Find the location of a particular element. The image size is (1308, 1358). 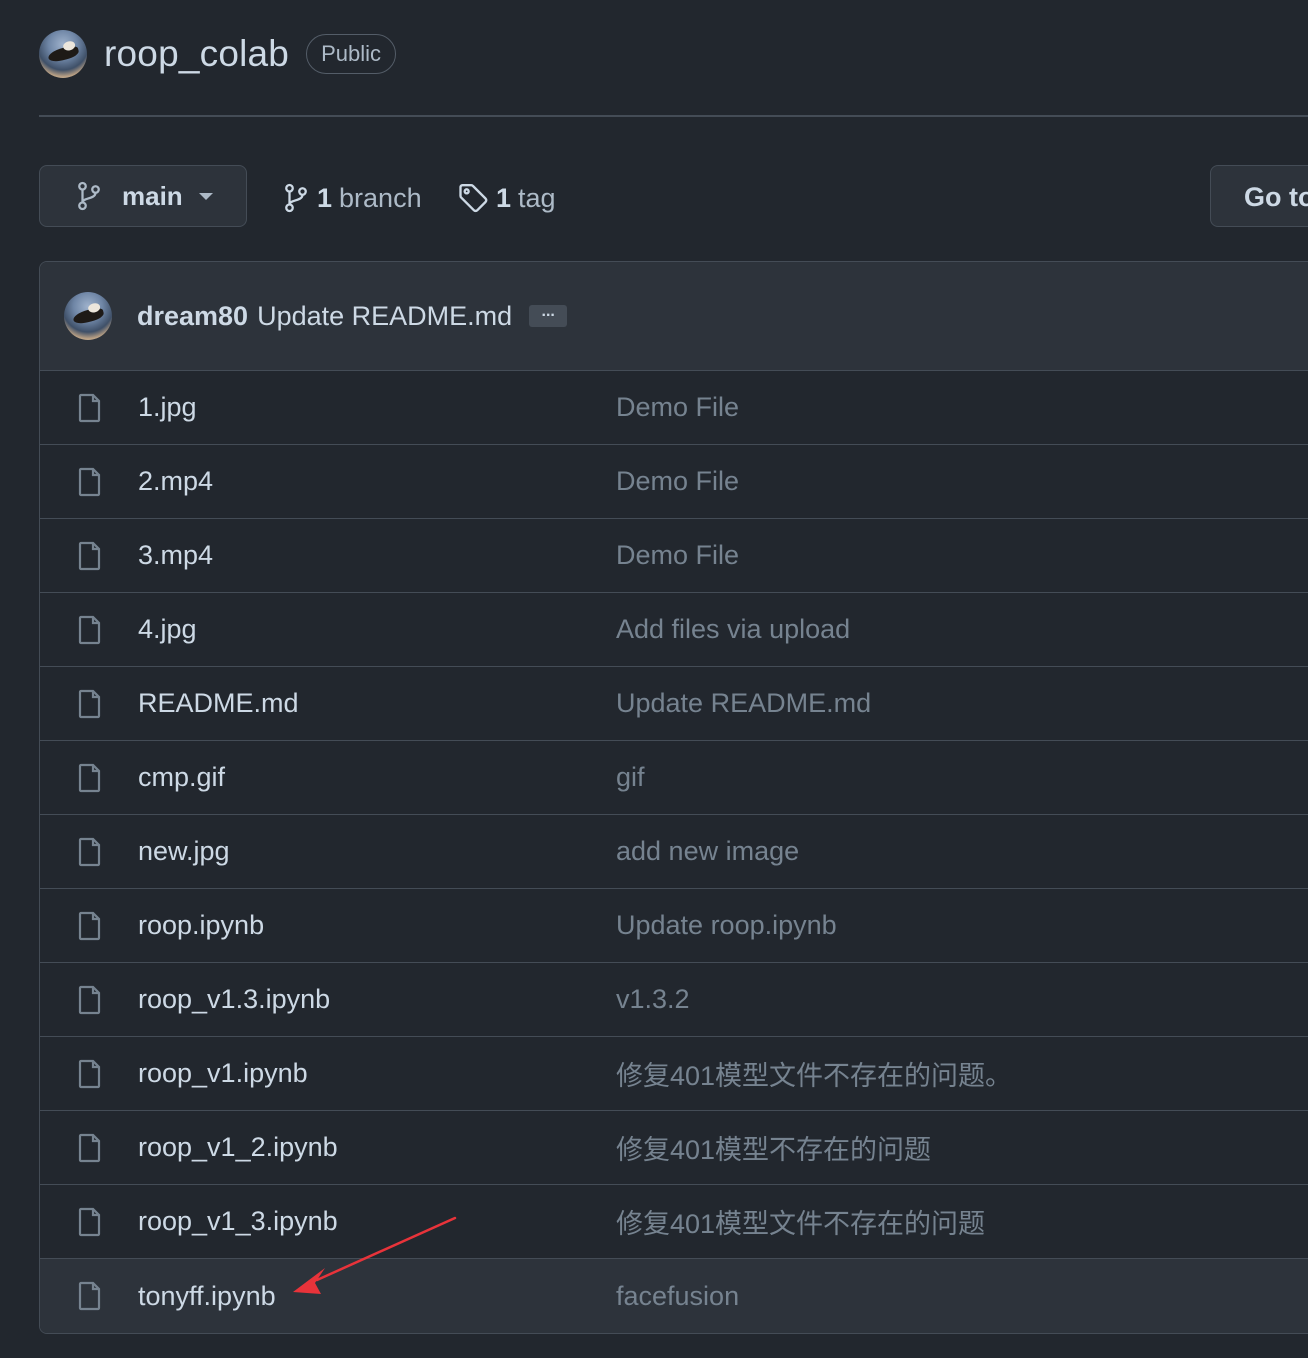

file-name-link: roop_v1_2.ipynb is located at coordinates (377, 1147).